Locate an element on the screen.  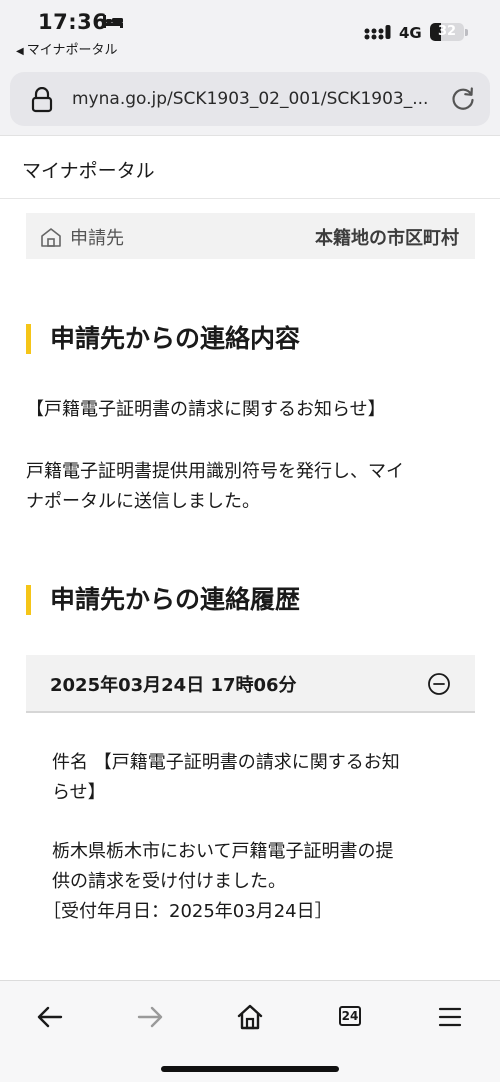
battery-level: 32 is located at coordinates (447, 31).